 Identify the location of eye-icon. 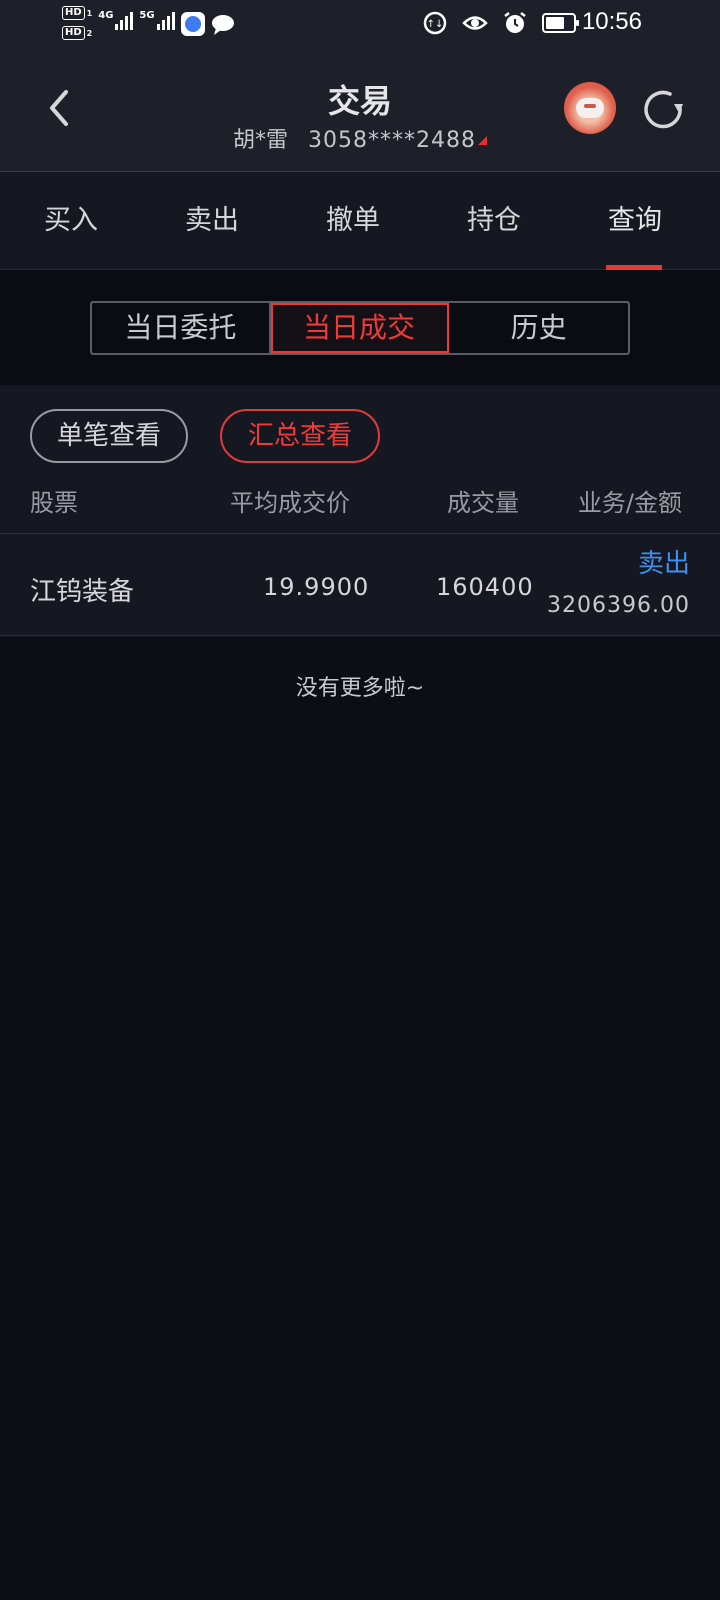
(475, 23).